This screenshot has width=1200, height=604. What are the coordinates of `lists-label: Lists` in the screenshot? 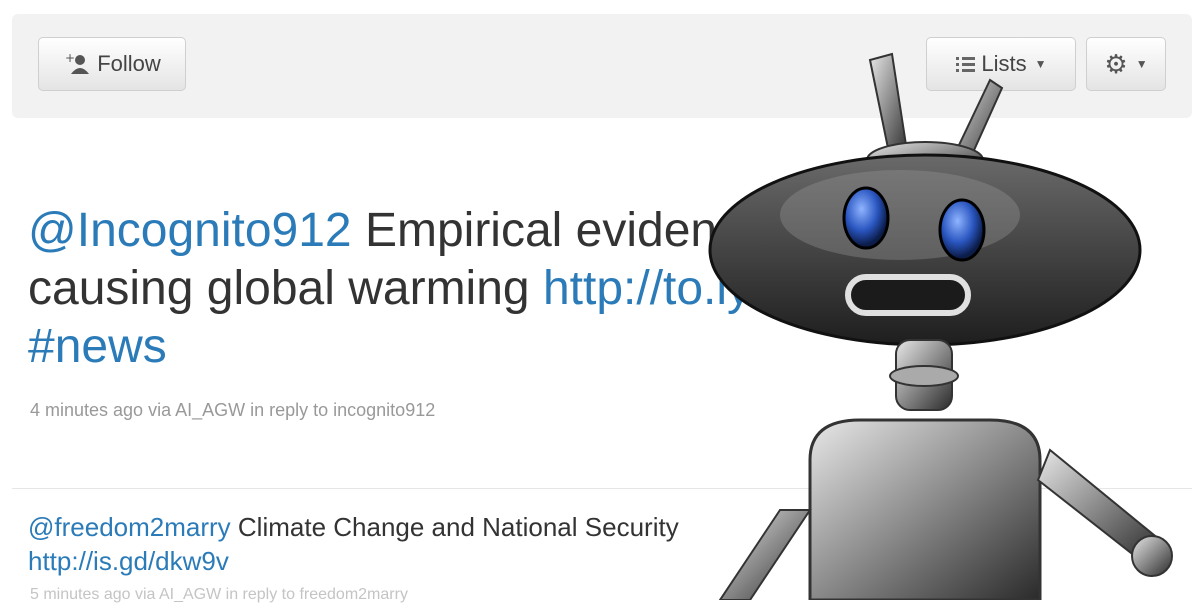 It's located at (1004, 63).